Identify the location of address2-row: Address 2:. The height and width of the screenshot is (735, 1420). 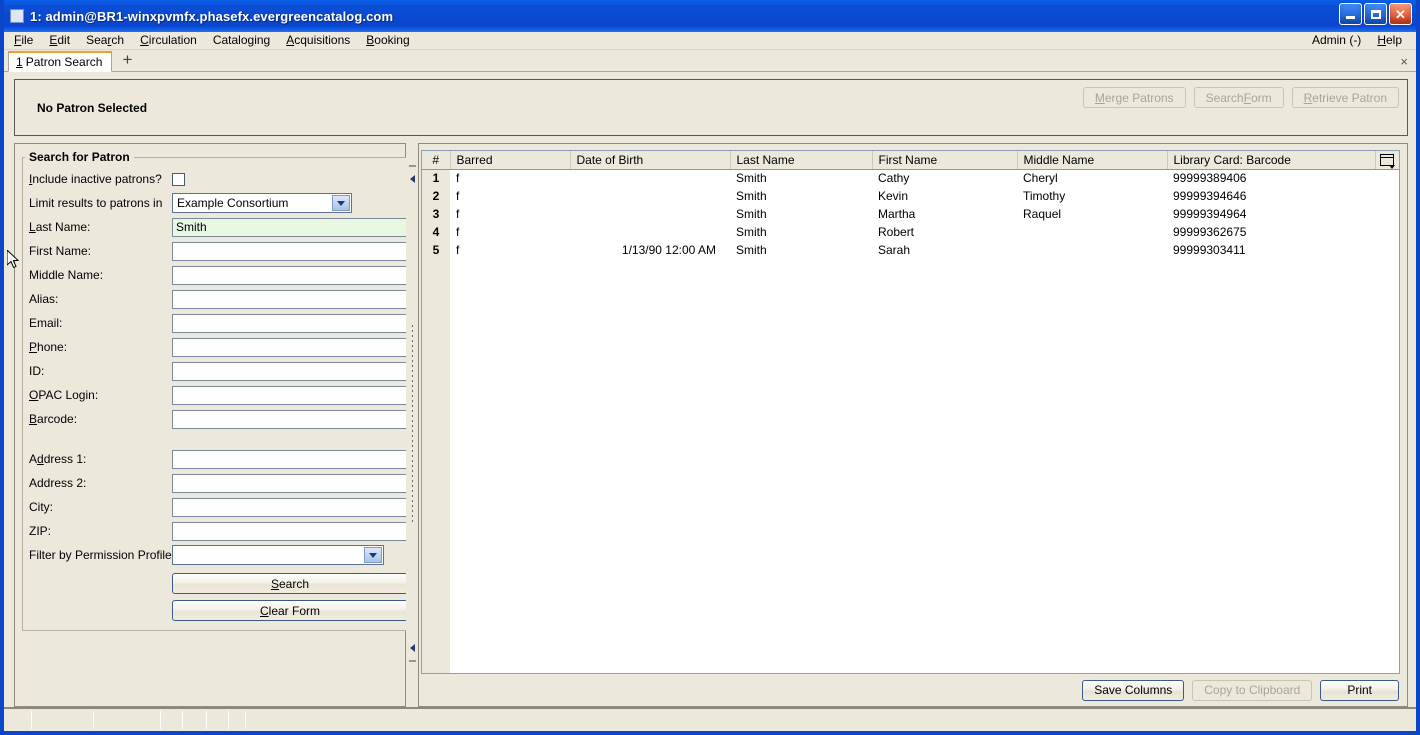
(215, 483).